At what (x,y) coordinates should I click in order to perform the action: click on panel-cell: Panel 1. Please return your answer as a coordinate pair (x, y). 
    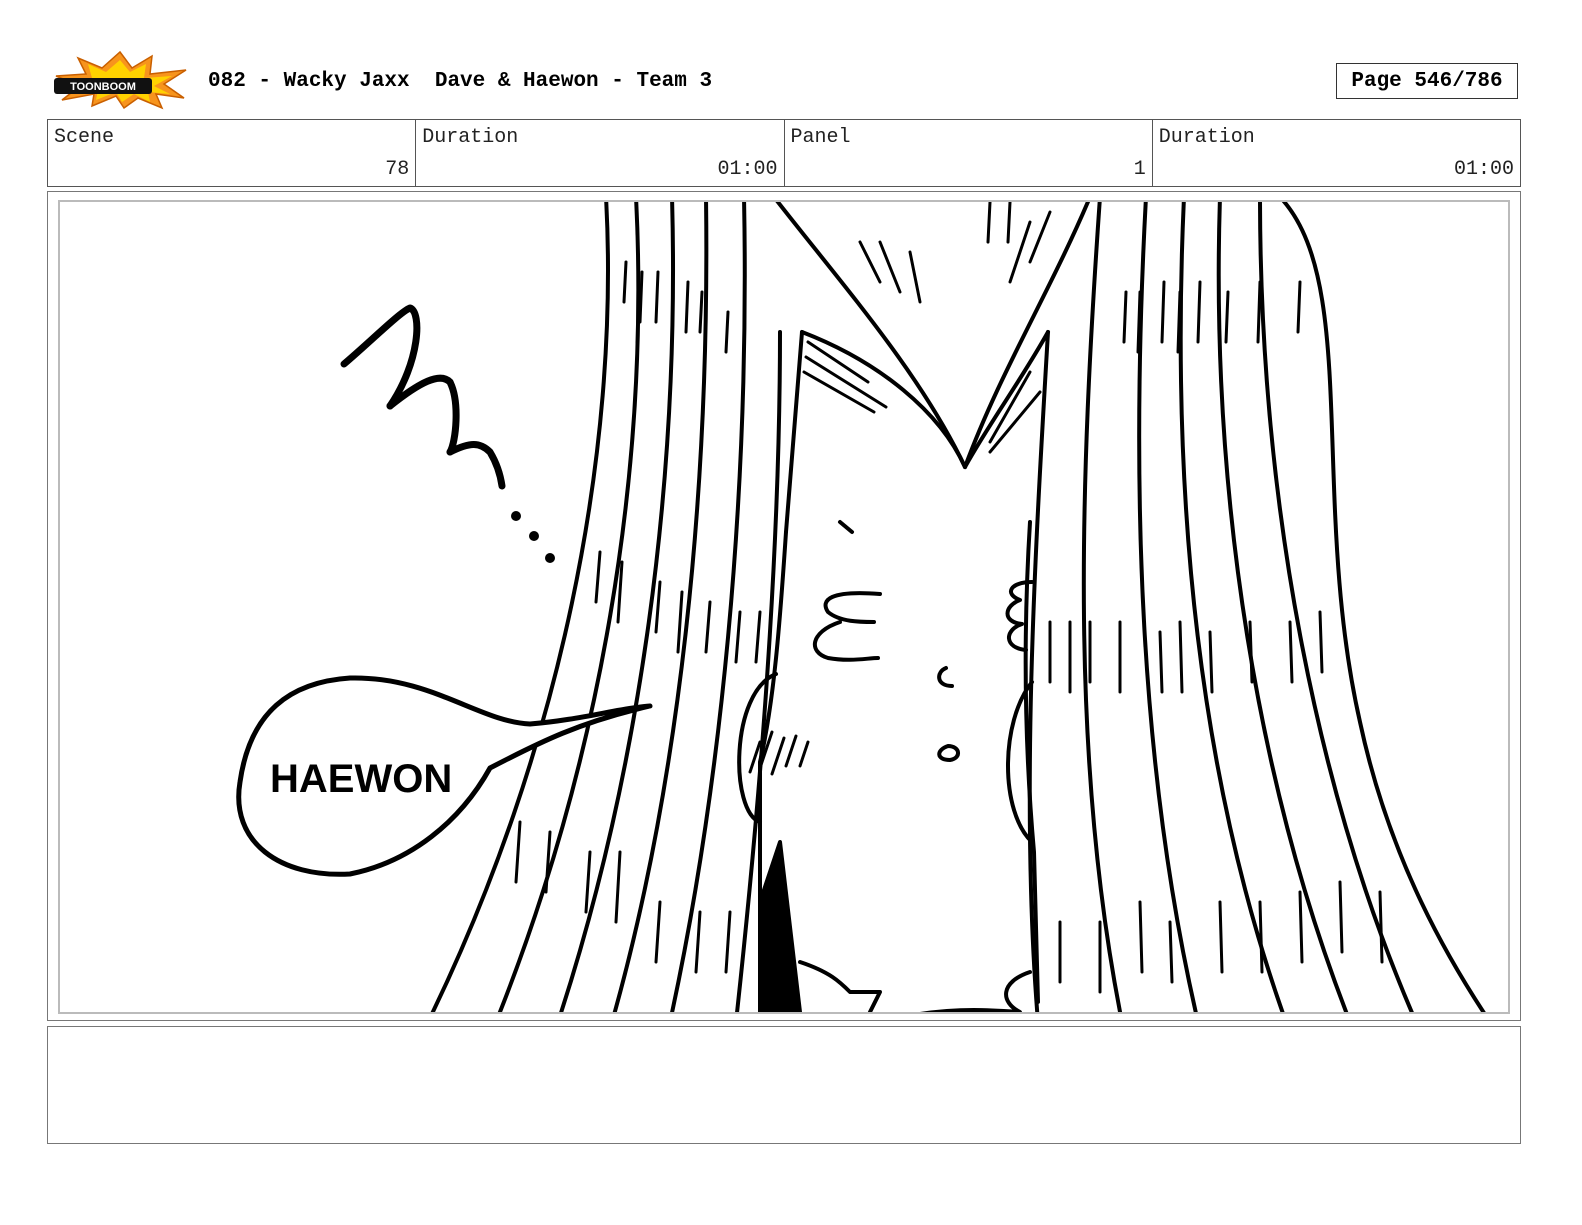
    Looking at the image, I should click on (969, 153).